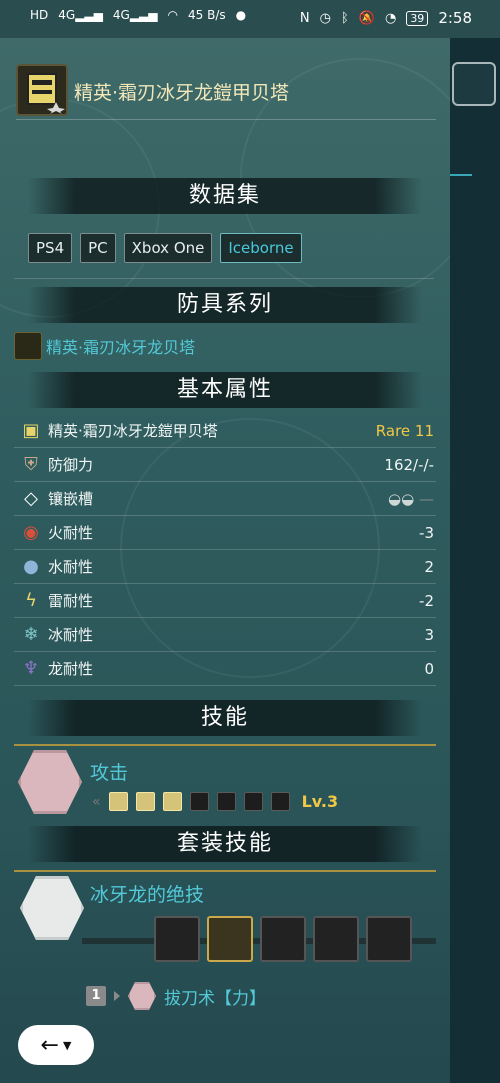 This screenshot has width=500, height=1083. Describe the element at coordinates (147, 895) in the screenshot. I see `set-skill-name: 冰牙龙的绝技` at that location.